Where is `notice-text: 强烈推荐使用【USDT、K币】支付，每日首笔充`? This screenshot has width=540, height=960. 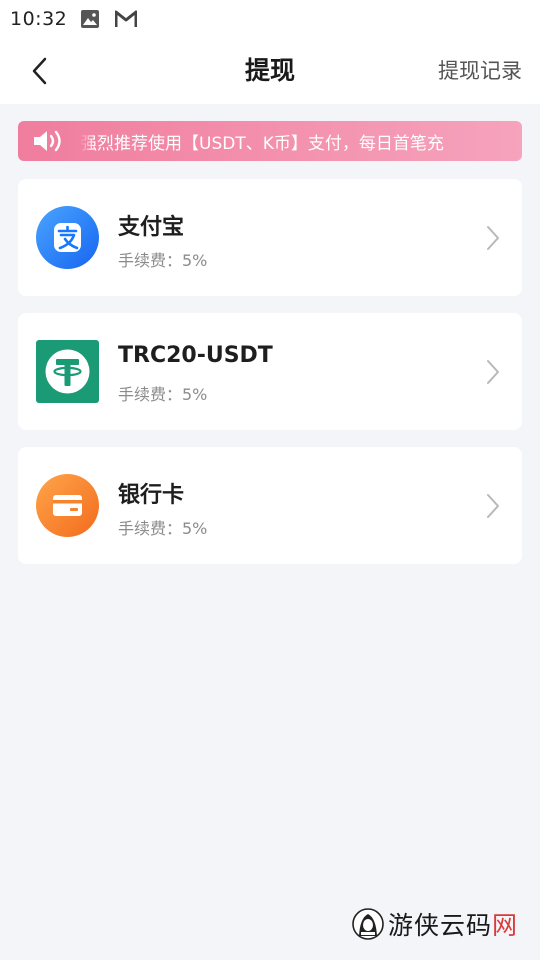 notice-text: 强烈推荐使用【USDT、K币】支付，每日首笔充 is located at coordinates (262, 143).